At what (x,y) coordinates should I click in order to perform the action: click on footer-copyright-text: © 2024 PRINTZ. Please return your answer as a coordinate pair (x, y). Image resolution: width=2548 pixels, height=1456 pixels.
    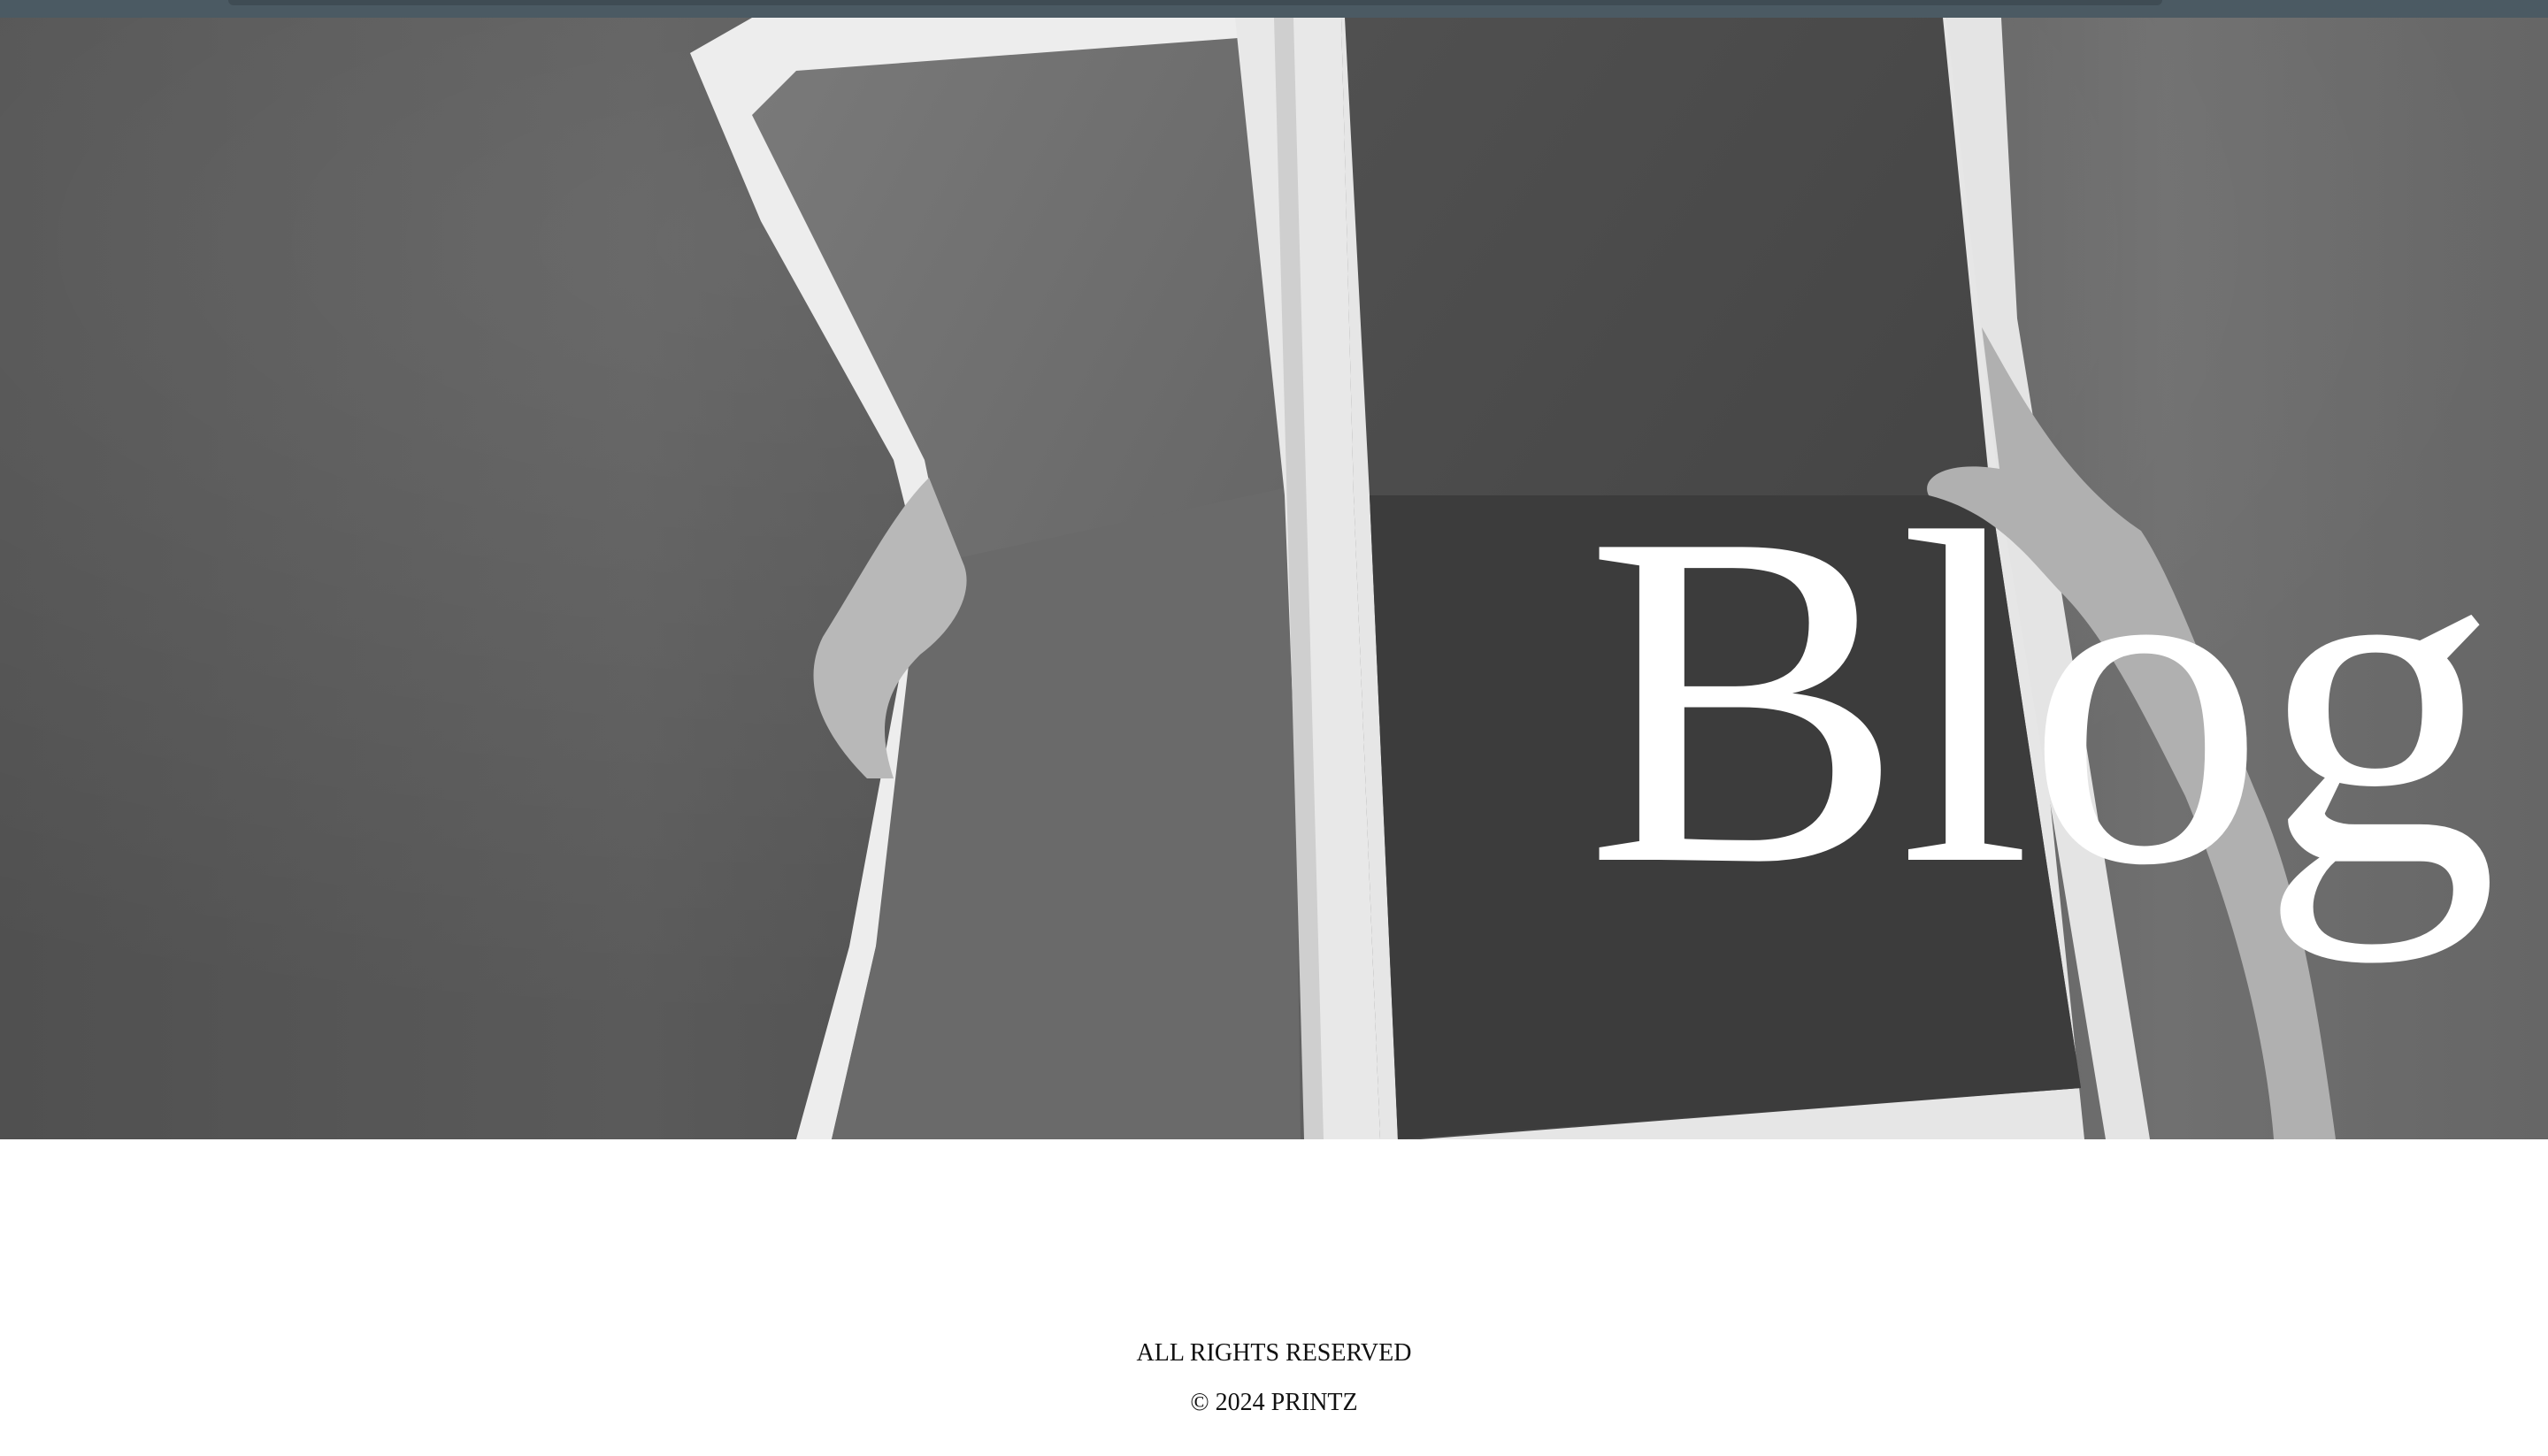
    Looking at the image, I should click on (1274, 1402).